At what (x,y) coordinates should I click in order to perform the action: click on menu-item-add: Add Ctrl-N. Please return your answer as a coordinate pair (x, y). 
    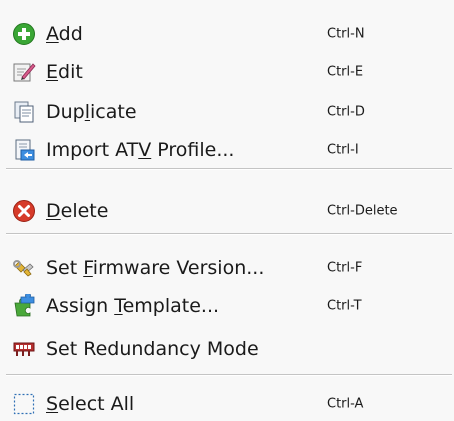
    Looking at the image, I should click on (227, 34).